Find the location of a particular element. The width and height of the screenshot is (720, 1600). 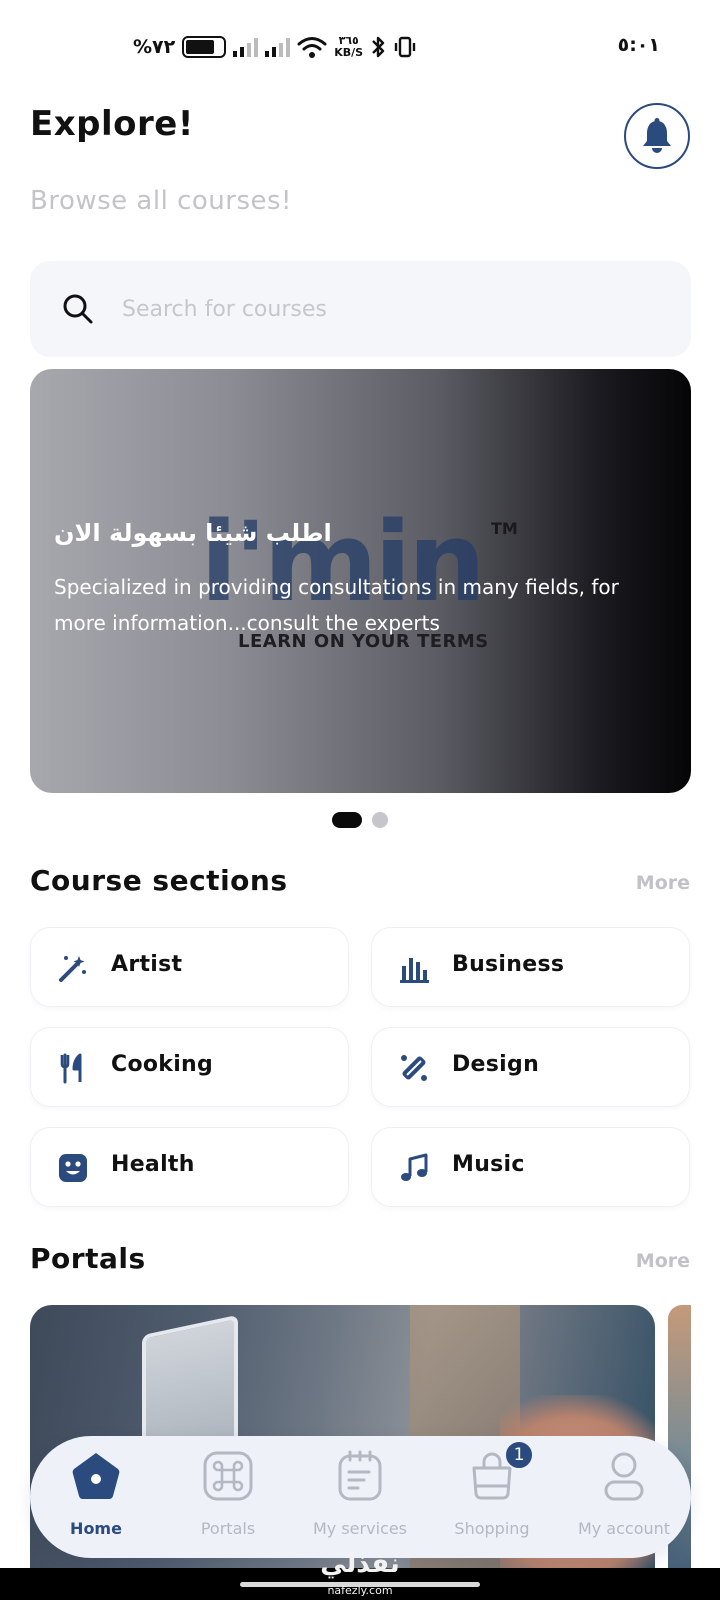

vibrate-icon is located at coordinates (405, 47).